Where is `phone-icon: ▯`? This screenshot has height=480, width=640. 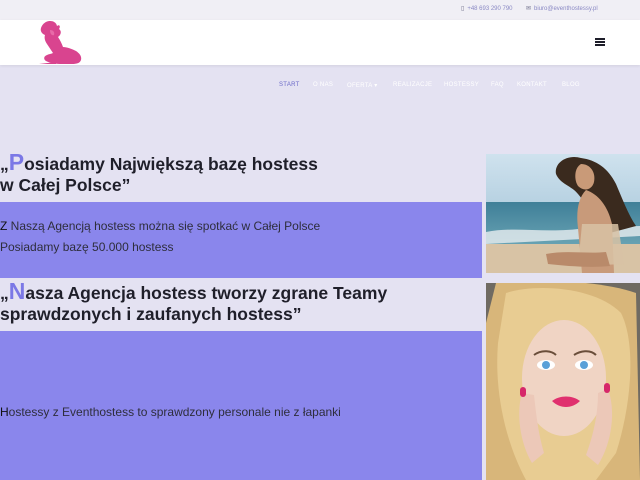
phone-icon: ▯ is located at coordinates (463, 9).